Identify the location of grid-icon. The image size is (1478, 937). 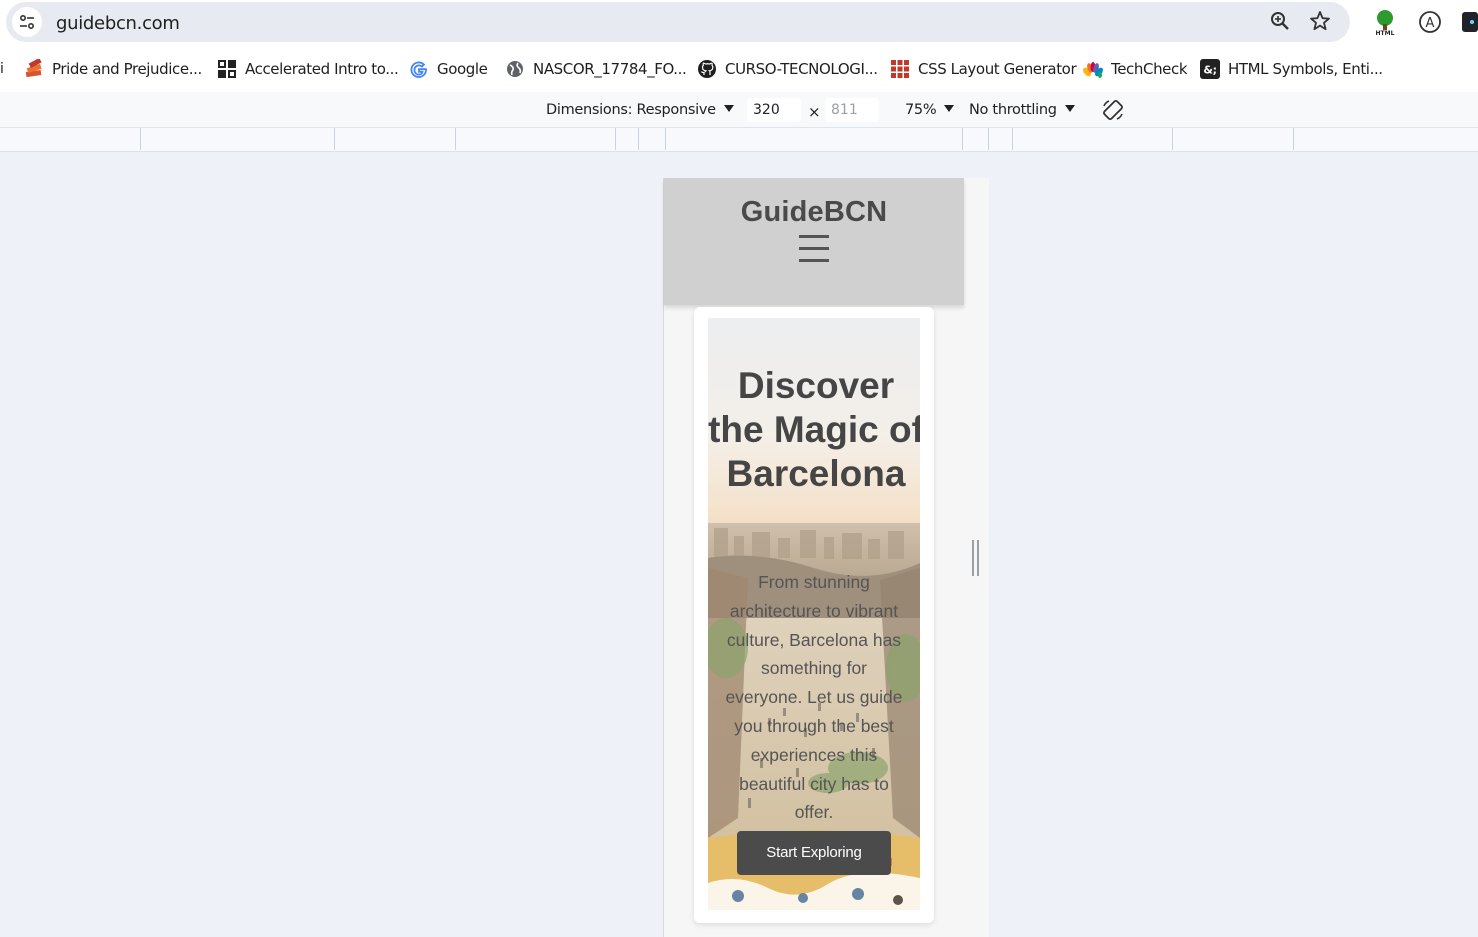
(900, 69).